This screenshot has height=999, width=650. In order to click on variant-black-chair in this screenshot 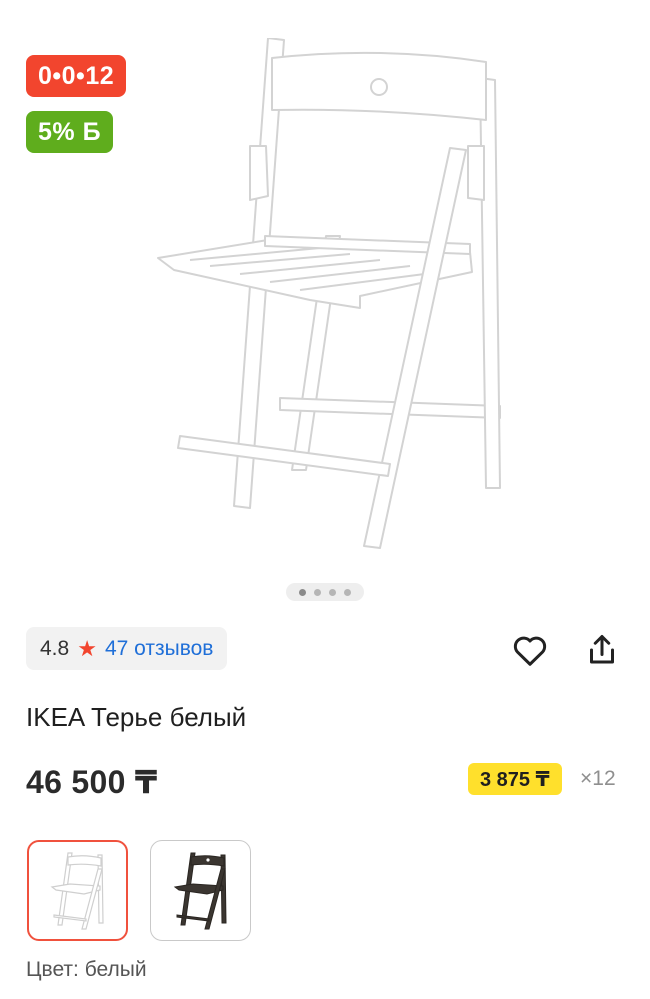, I will do `click(200, 890)`.